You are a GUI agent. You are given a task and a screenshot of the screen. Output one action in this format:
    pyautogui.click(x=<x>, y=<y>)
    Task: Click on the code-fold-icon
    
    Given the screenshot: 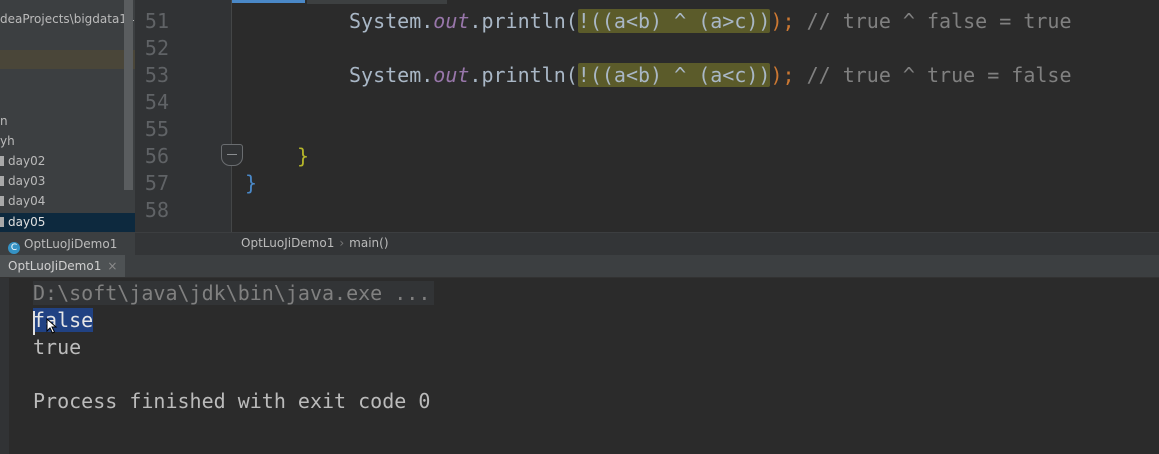 What is the action you would take?
    pyautogui.click(x=232, y=155)
    